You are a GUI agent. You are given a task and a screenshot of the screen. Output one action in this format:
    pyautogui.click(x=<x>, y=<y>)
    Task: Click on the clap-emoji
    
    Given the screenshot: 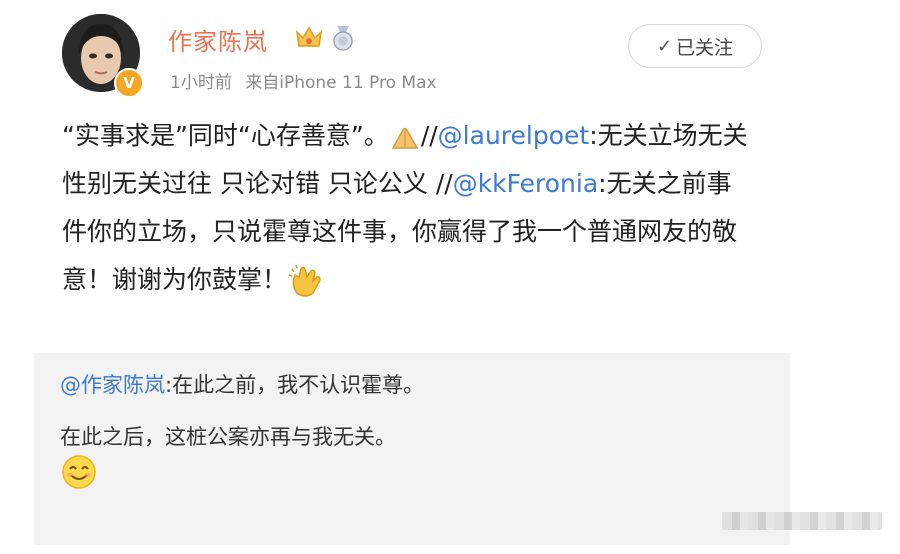 What is the action you would take?
    pyautogui.click(x=304, y=280)
    